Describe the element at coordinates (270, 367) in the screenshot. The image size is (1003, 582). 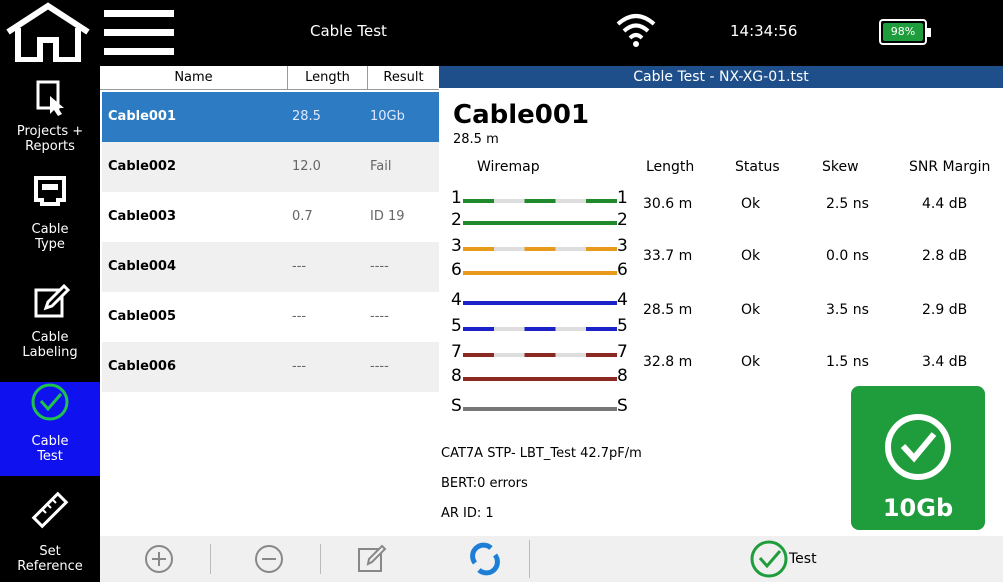
I see `table-row: Cable006 --- ----` at that location.